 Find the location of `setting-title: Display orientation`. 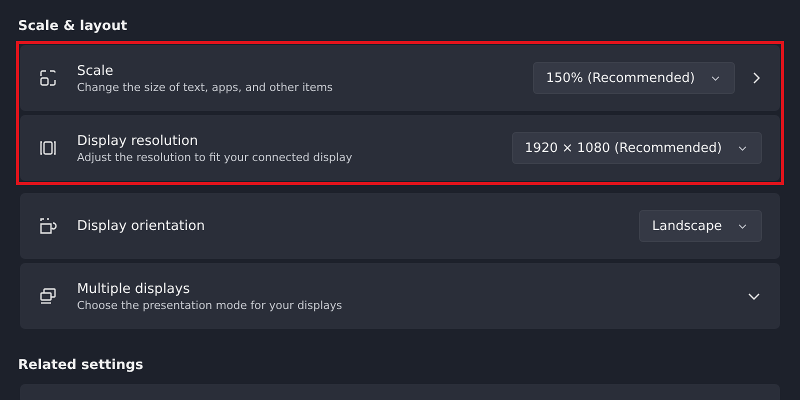

setting-title: Display orientation is located at coordinates (141, 226).